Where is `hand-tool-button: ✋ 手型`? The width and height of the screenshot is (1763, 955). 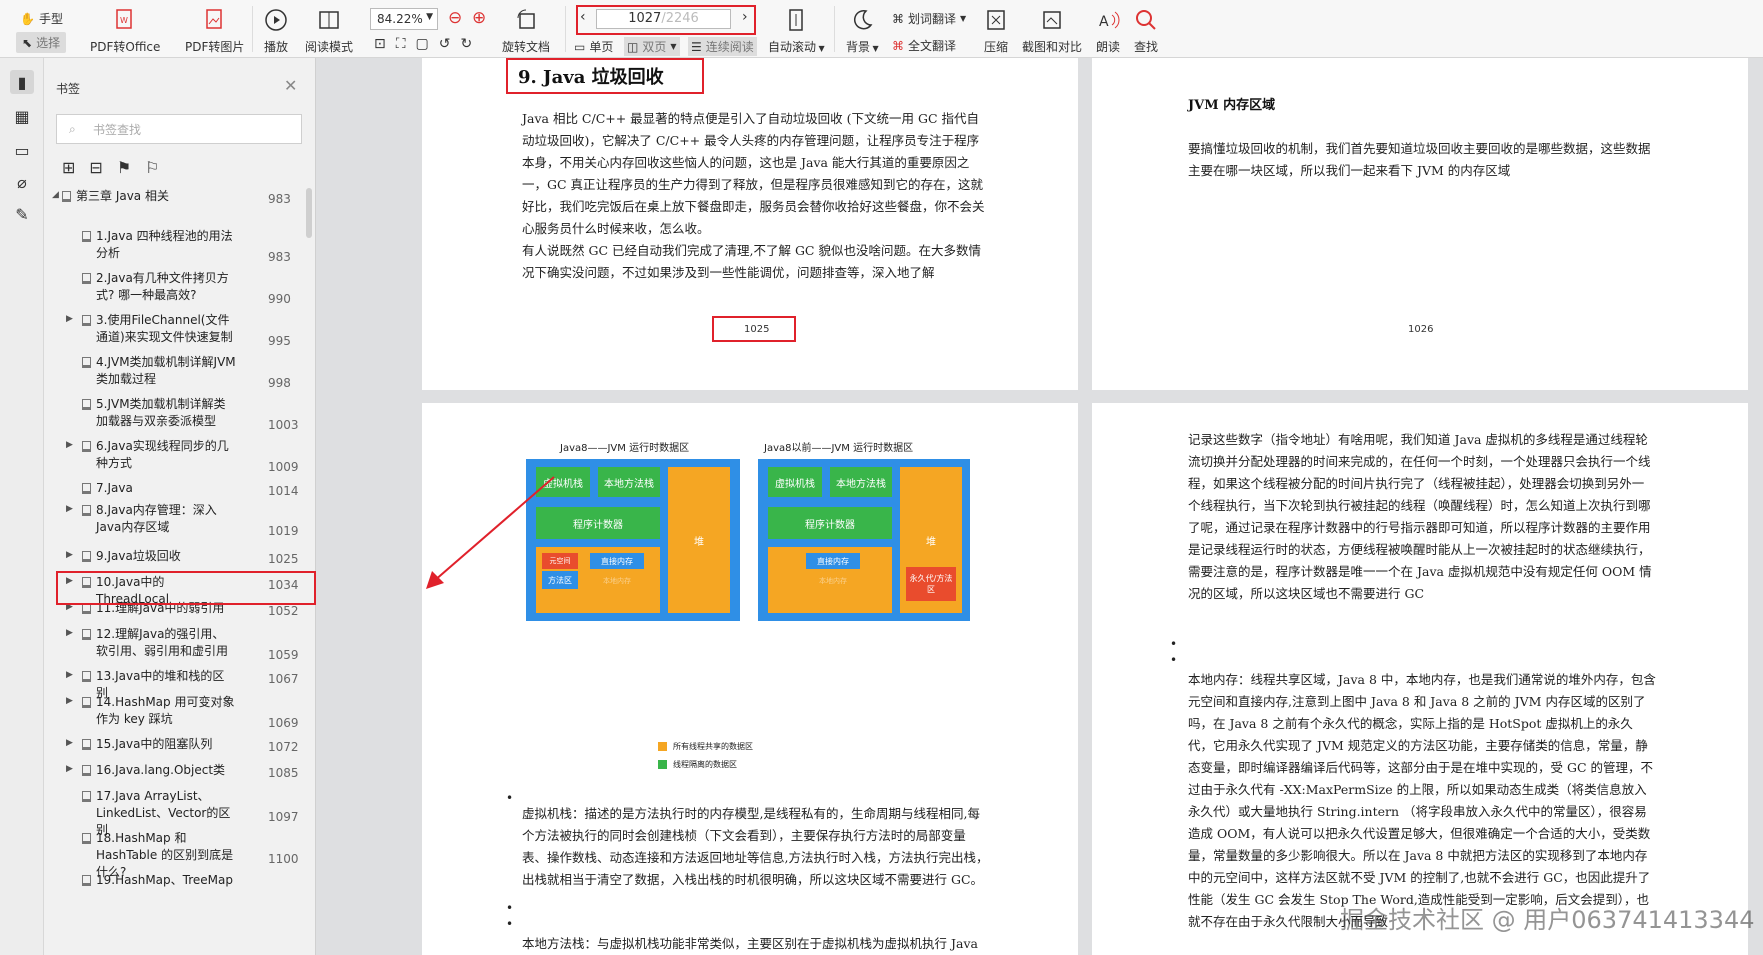
hand-tool-button: ✋ 手型 is located at coordinates (41, 18).